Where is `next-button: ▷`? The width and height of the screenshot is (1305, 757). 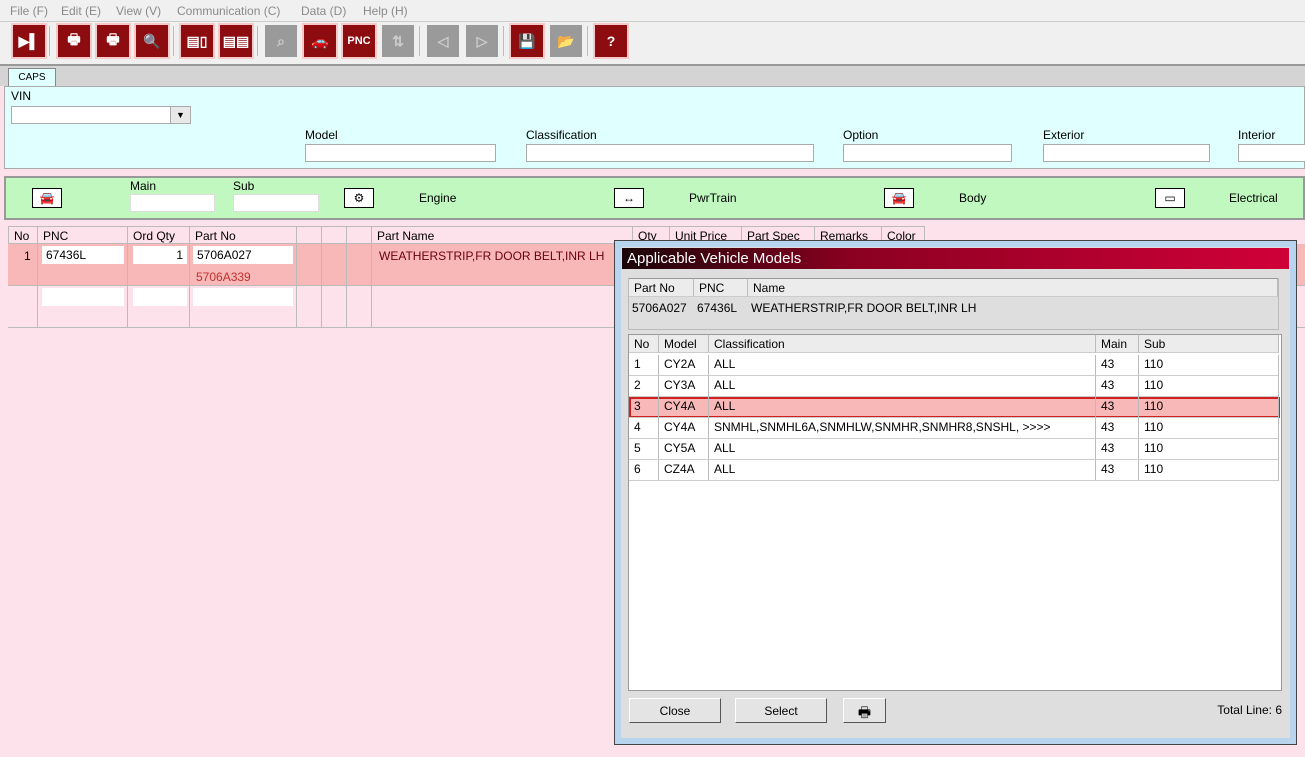
next-button: ▷ is located at coordinates (482, 41).